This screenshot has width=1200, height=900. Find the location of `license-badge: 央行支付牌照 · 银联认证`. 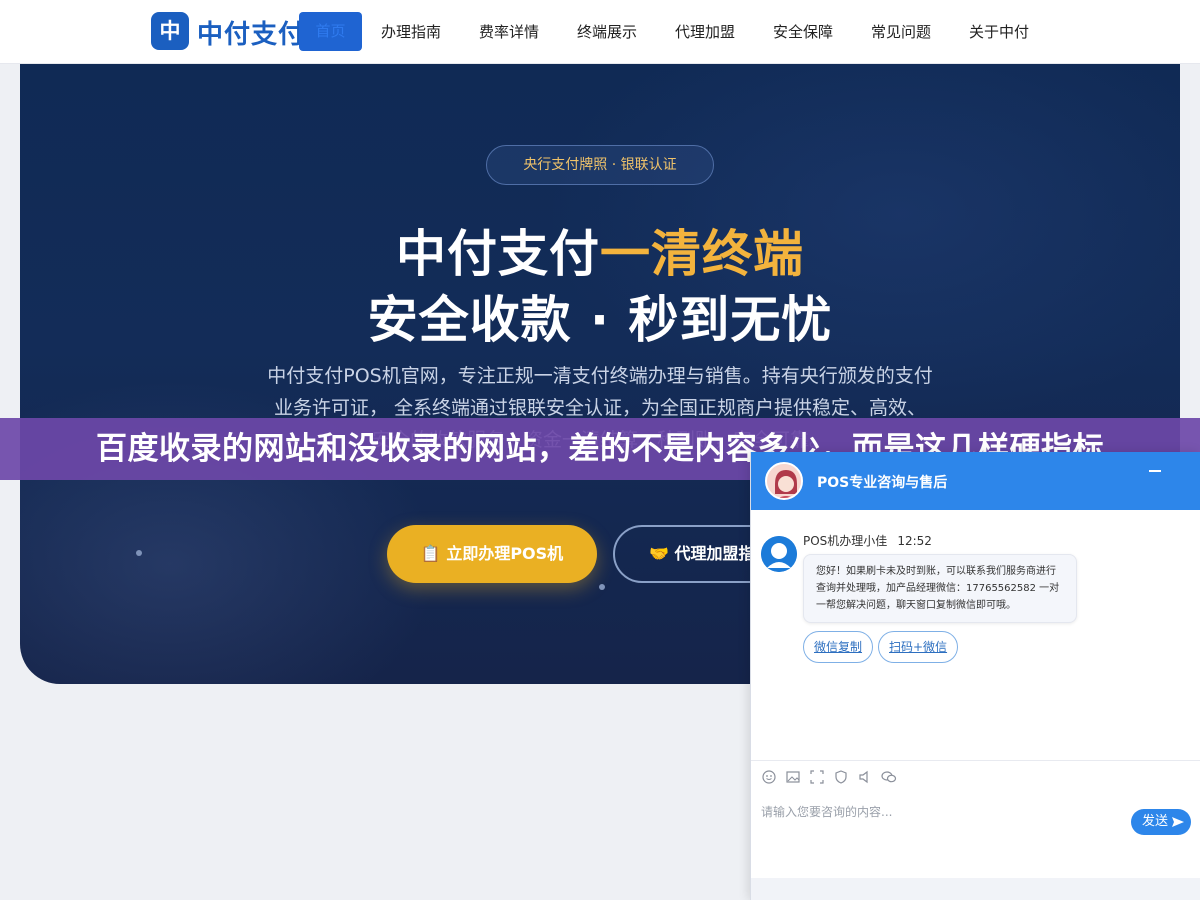

license-badge: 央行支付牌照 · 银联认证 is located at coordinates (600, 165).